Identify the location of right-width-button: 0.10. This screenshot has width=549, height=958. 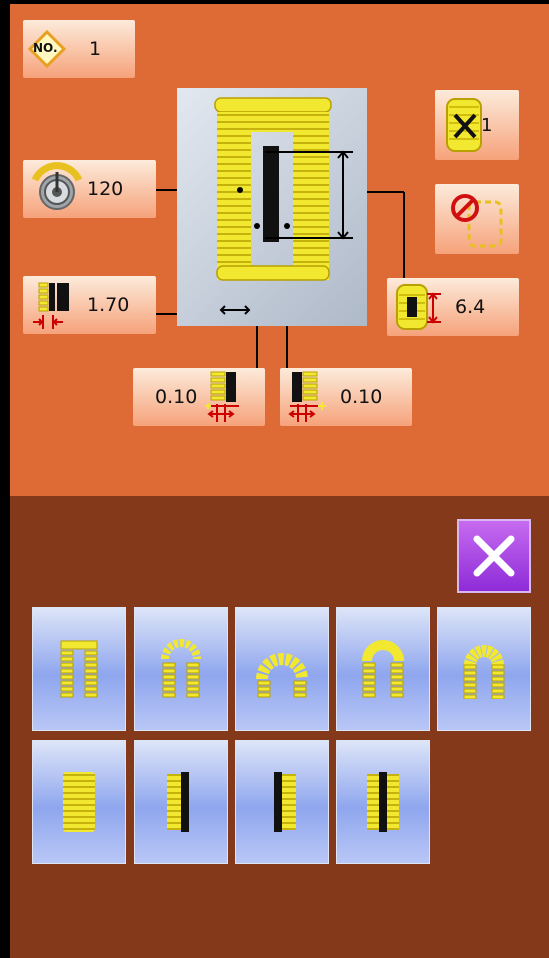
(346, 397).